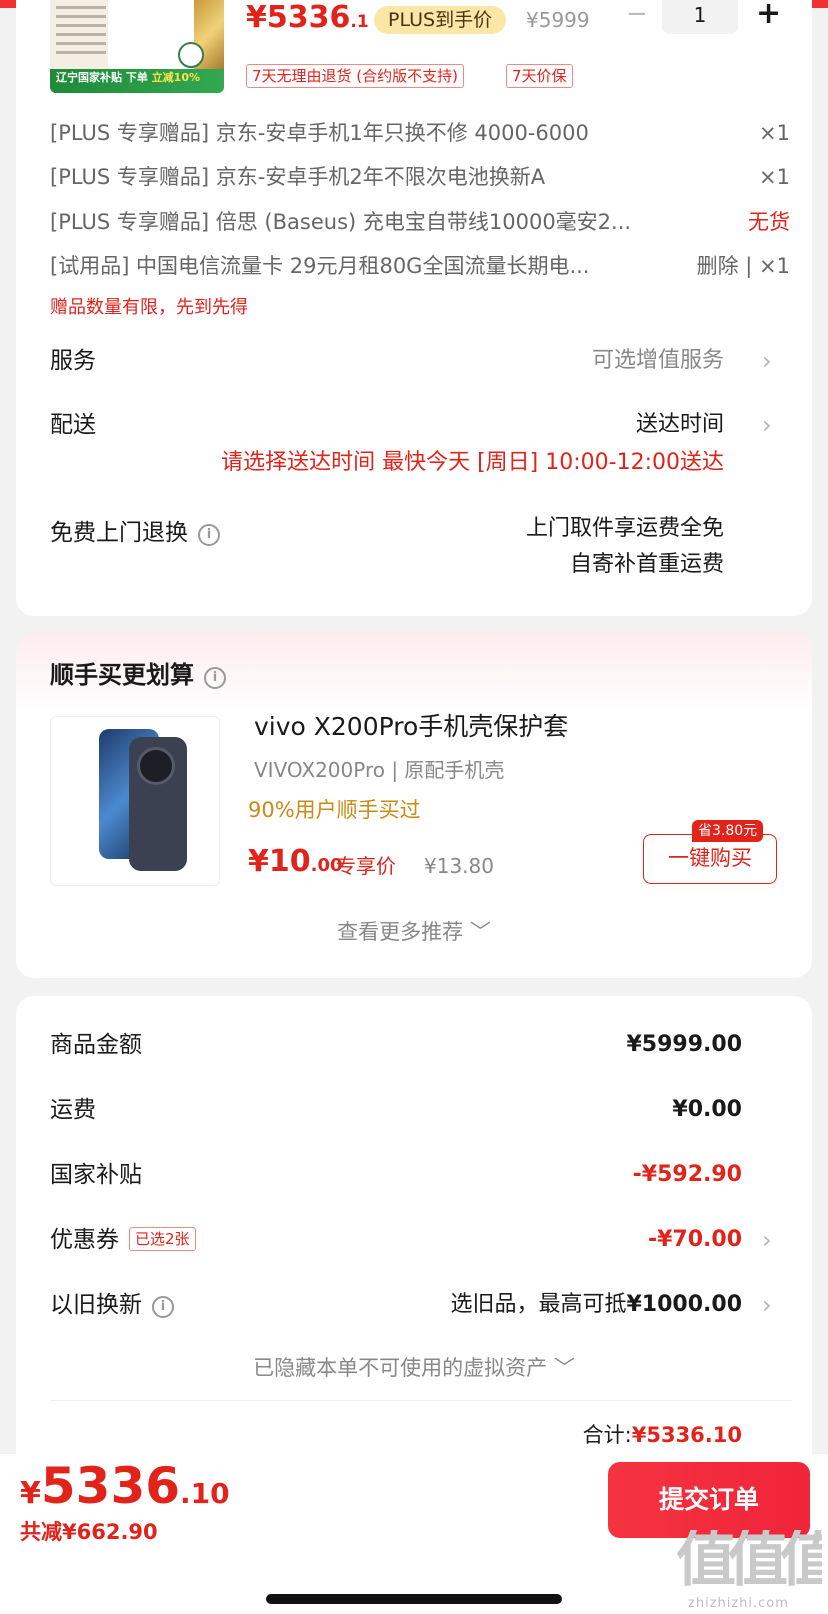 The image size is (828, 1614). Describe the element at coordinates (414, 1368) in the screenshot. I see `hidden-assets-toggle: 已隐藏本单不可使用的虚拟资产 ﹀` at that location.